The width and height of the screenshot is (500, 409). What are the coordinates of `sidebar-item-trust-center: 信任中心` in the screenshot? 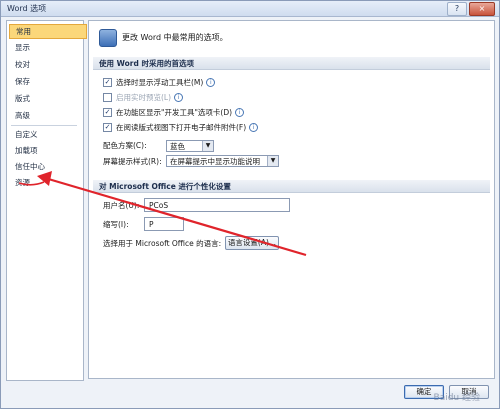 It's located at (47, 166).